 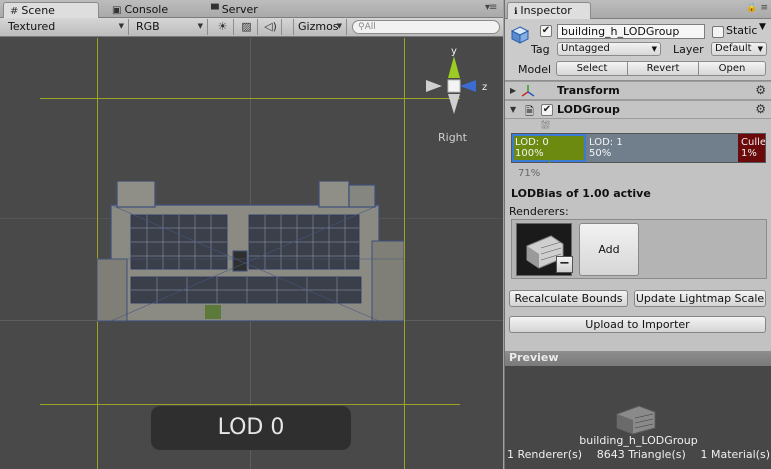 What do you see at coordinates (764, 8) in the screenshot?
I see `panel-menu-icon: ≡` at bounding box center [764, 8].